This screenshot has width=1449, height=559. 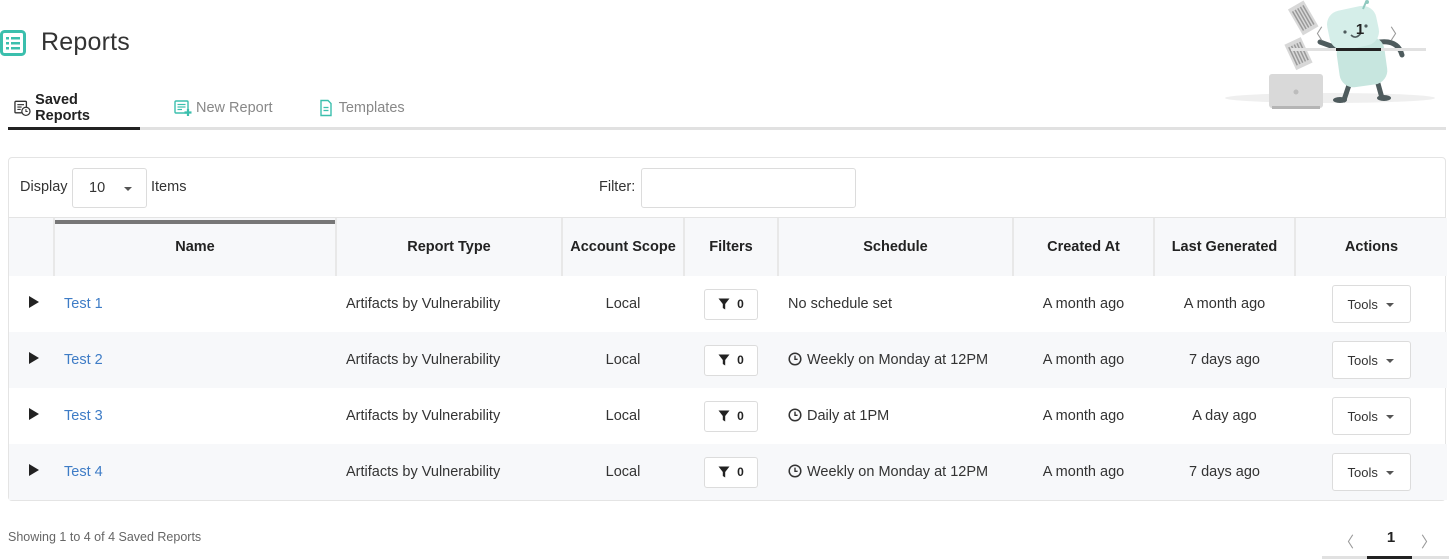 I want to click on tab-saved-reports: Saved Reports, so click(x=74, y=109).